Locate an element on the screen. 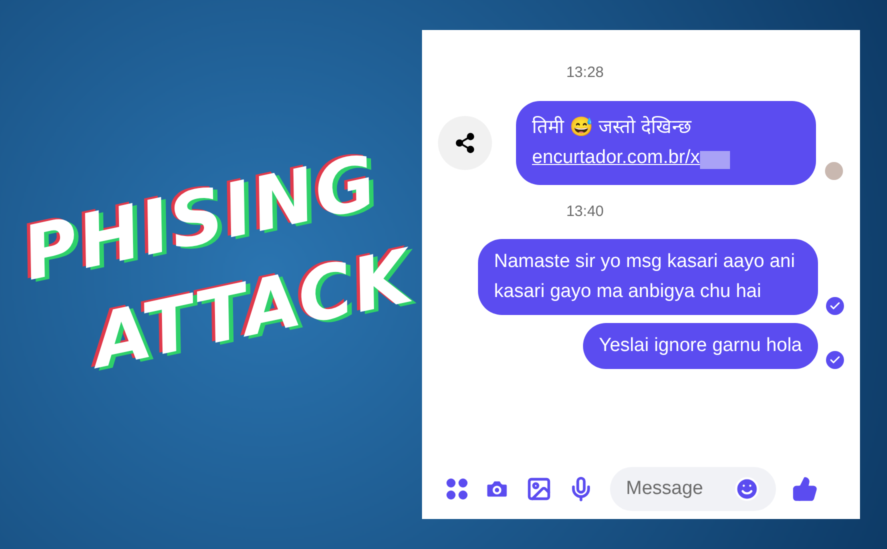 The height and width of the screenshot is (549, 887). timestamp: 13:28 is located at coordinates (585, 73).